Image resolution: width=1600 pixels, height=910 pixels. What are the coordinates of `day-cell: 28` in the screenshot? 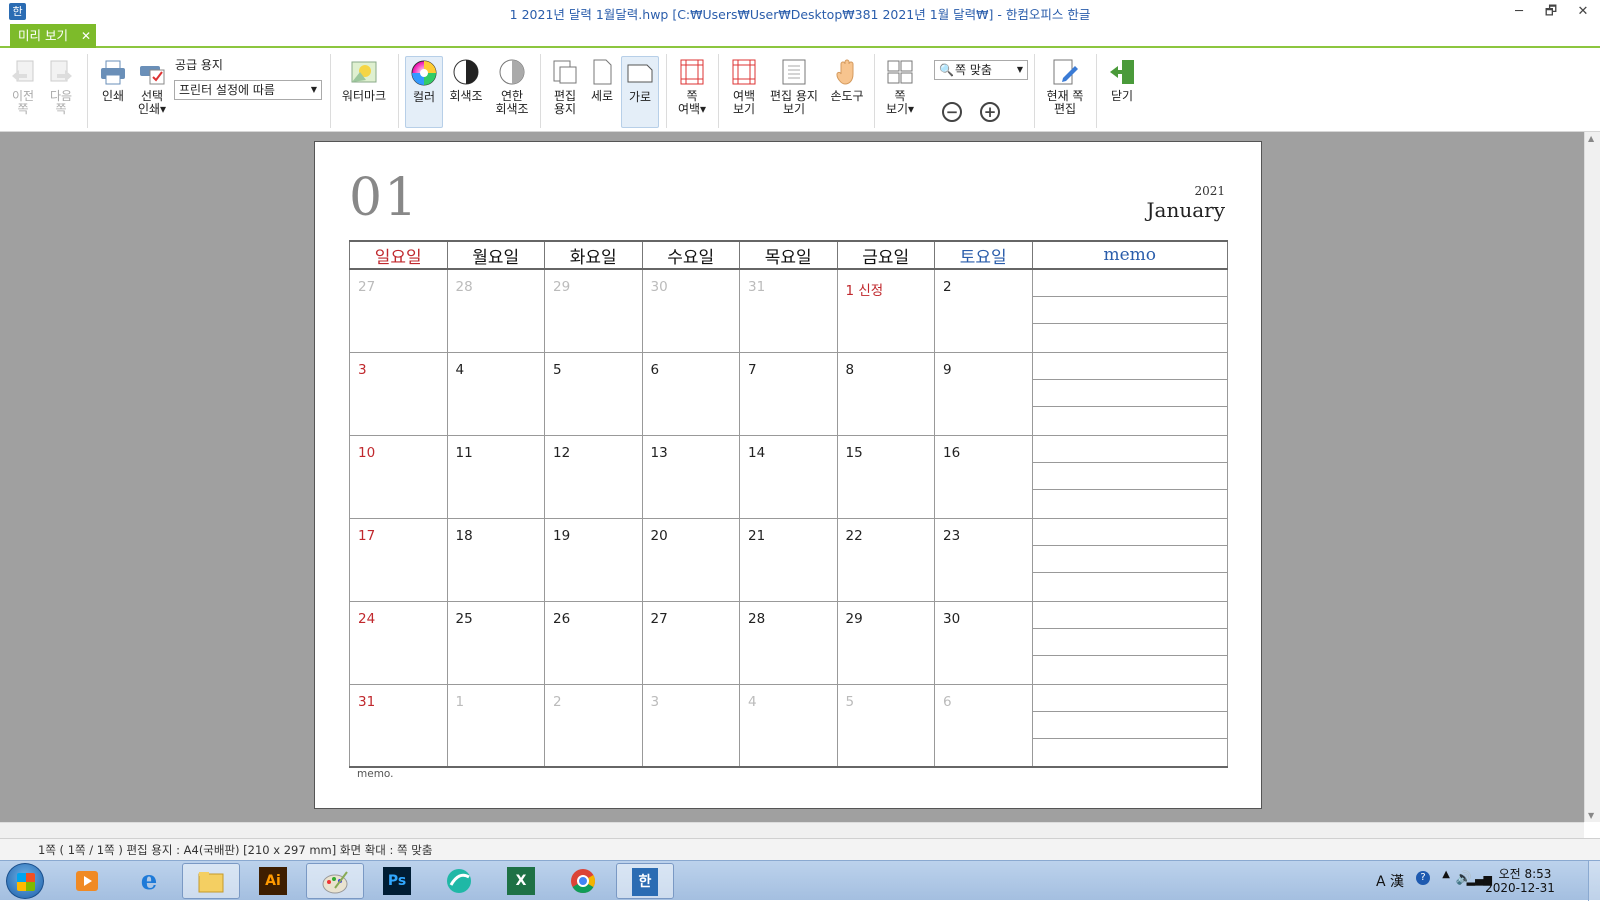 It's located at (788, 642).